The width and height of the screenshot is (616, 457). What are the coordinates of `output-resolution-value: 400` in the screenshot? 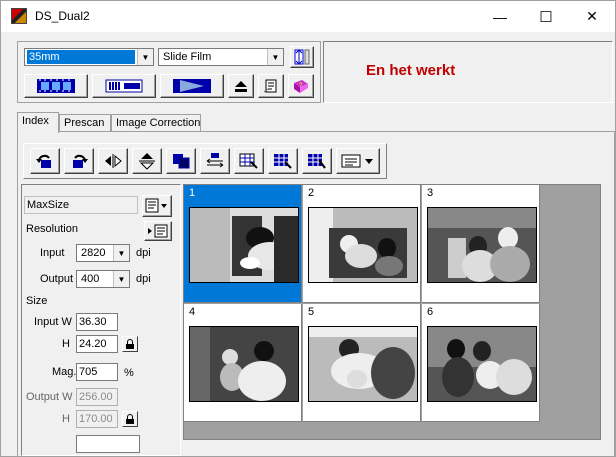 It's located at (90, 279).